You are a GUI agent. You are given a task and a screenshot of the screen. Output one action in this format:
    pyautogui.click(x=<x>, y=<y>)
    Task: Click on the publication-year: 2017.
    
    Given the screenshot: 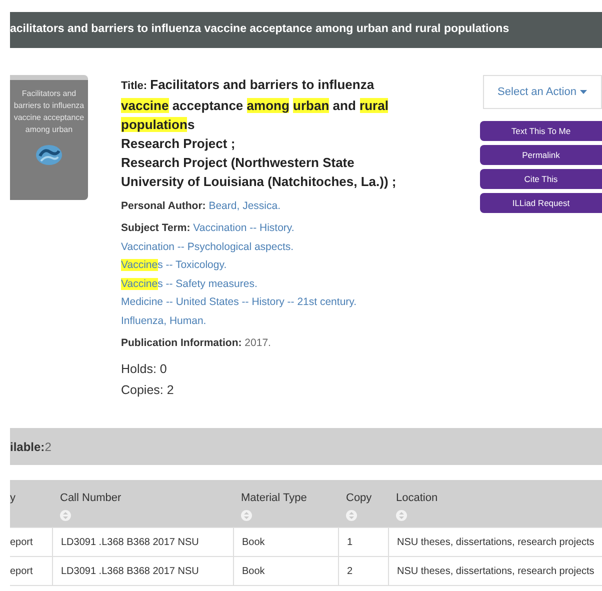 What is the action you would take?
    pyautogui.click(x=257, y=343)
    